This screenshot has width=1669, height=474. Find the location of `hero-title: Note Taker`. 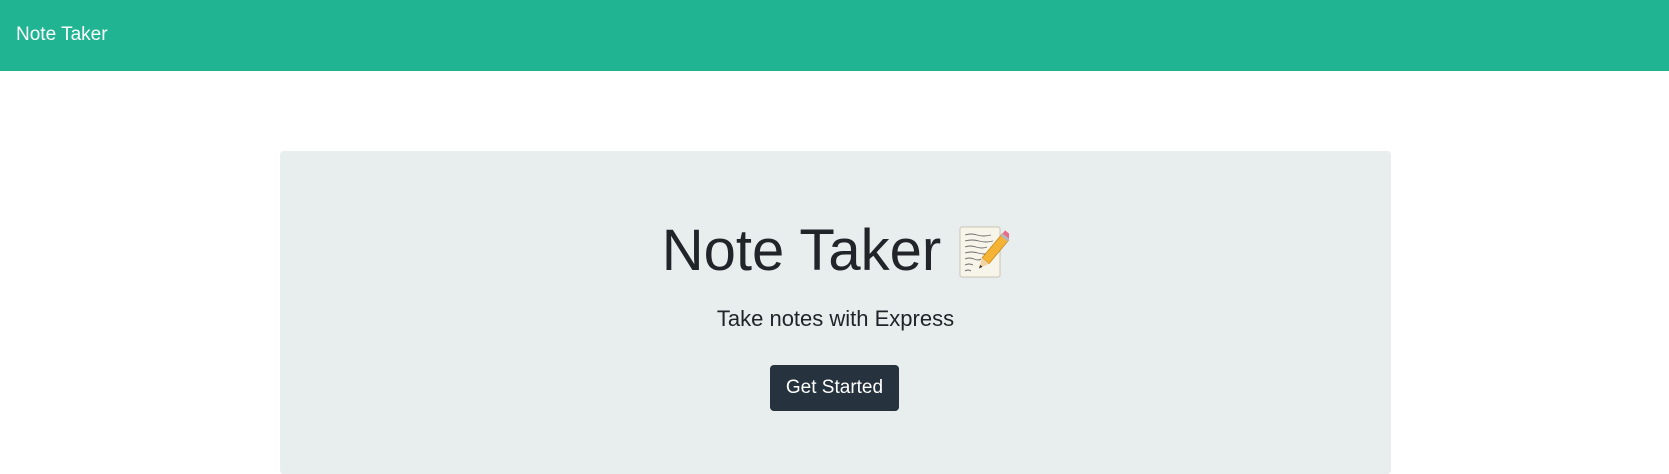

hero-title: Note Taker is located at coordinates (835, 251).